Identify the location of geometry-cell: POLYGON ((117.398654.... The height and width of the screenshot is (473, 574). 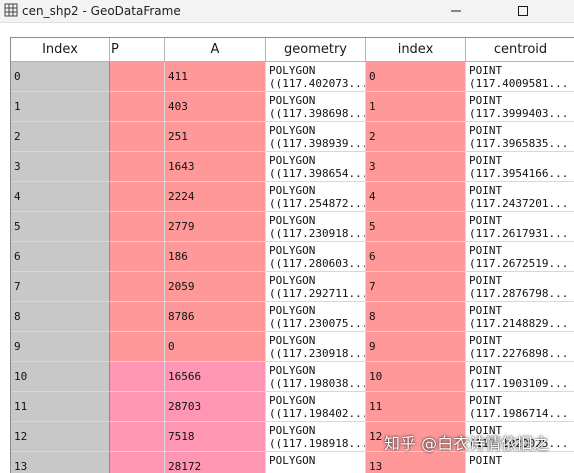
(316, 167).